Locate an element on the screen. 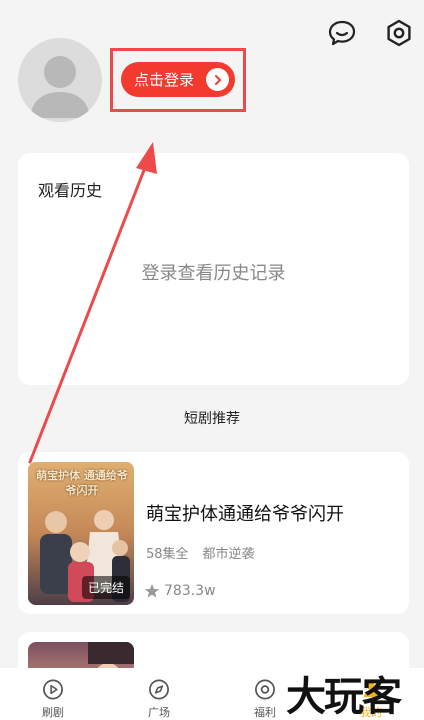 The image size is (424, 720). drama-episodes: 58集全 is located at coordinates (167, 554).